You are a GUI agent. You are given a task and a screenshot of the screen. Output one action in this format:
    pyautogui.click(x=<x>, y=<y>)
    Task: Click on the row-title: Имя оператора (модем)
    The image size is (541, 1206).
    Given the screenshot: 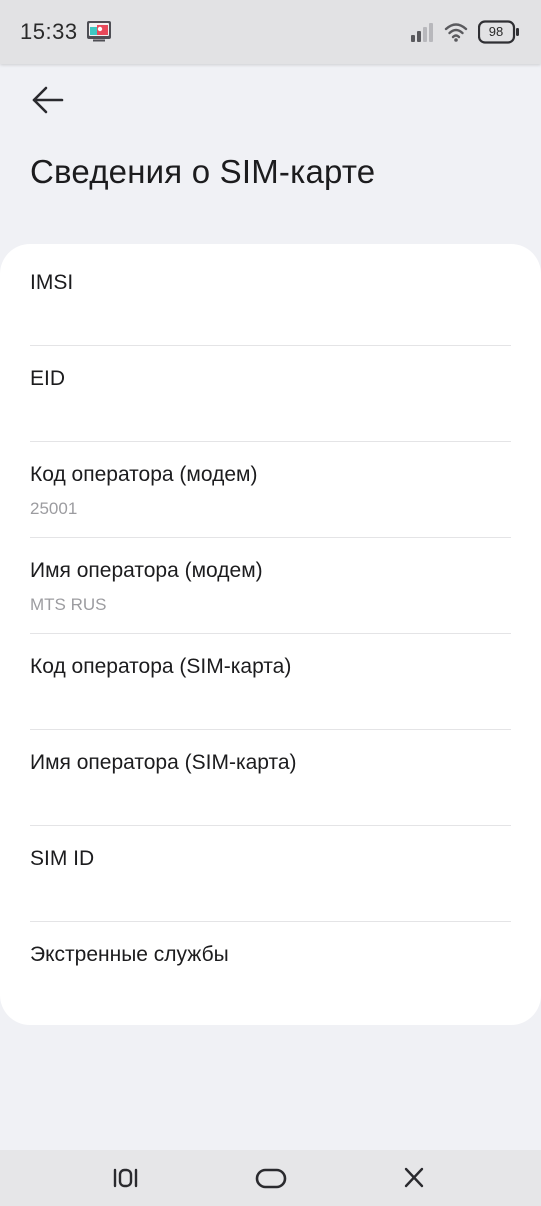 What is the action you would take?
    pyautogui.click(x=146, y=570)
    